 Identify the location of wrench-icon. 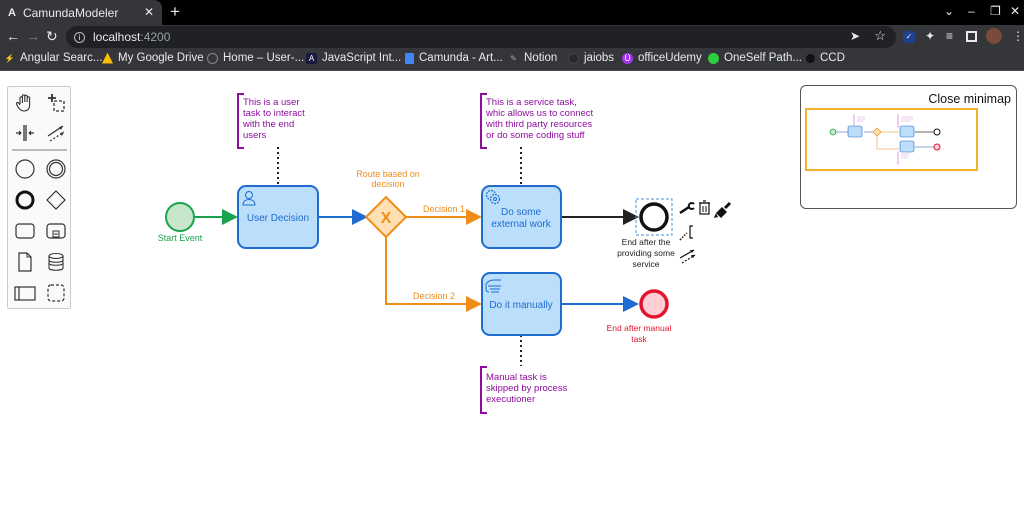
(687, 208).